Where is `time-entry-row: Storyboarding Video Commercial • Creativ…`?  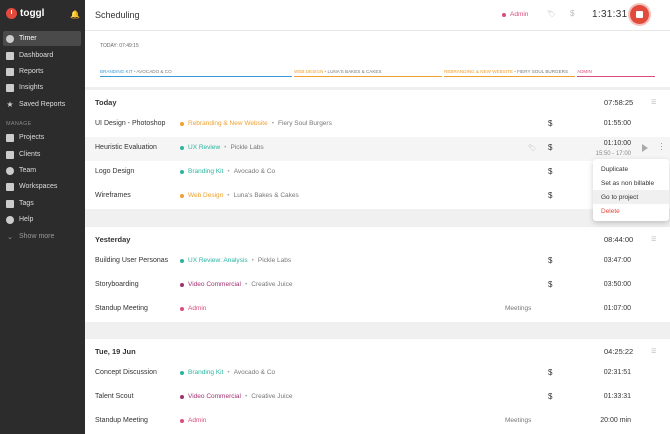
time-entry-row: Storyboarding Video Commercial • Creativ… is located at coordinates (377, 286).